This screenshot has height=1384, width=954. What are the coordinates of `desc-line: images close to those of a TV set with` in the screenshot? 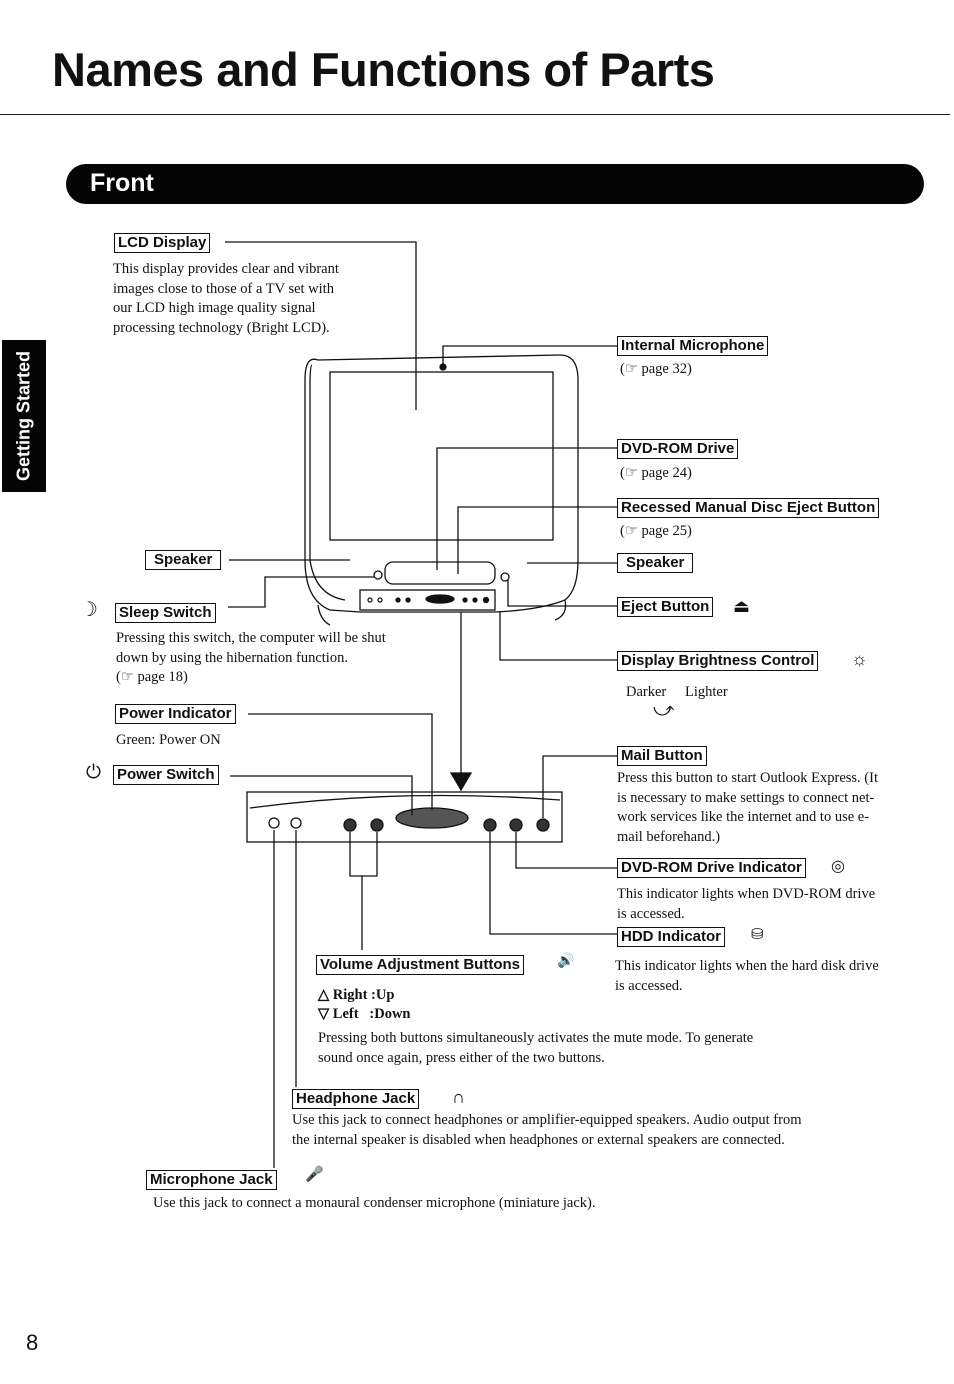 It's located at (223, 288).